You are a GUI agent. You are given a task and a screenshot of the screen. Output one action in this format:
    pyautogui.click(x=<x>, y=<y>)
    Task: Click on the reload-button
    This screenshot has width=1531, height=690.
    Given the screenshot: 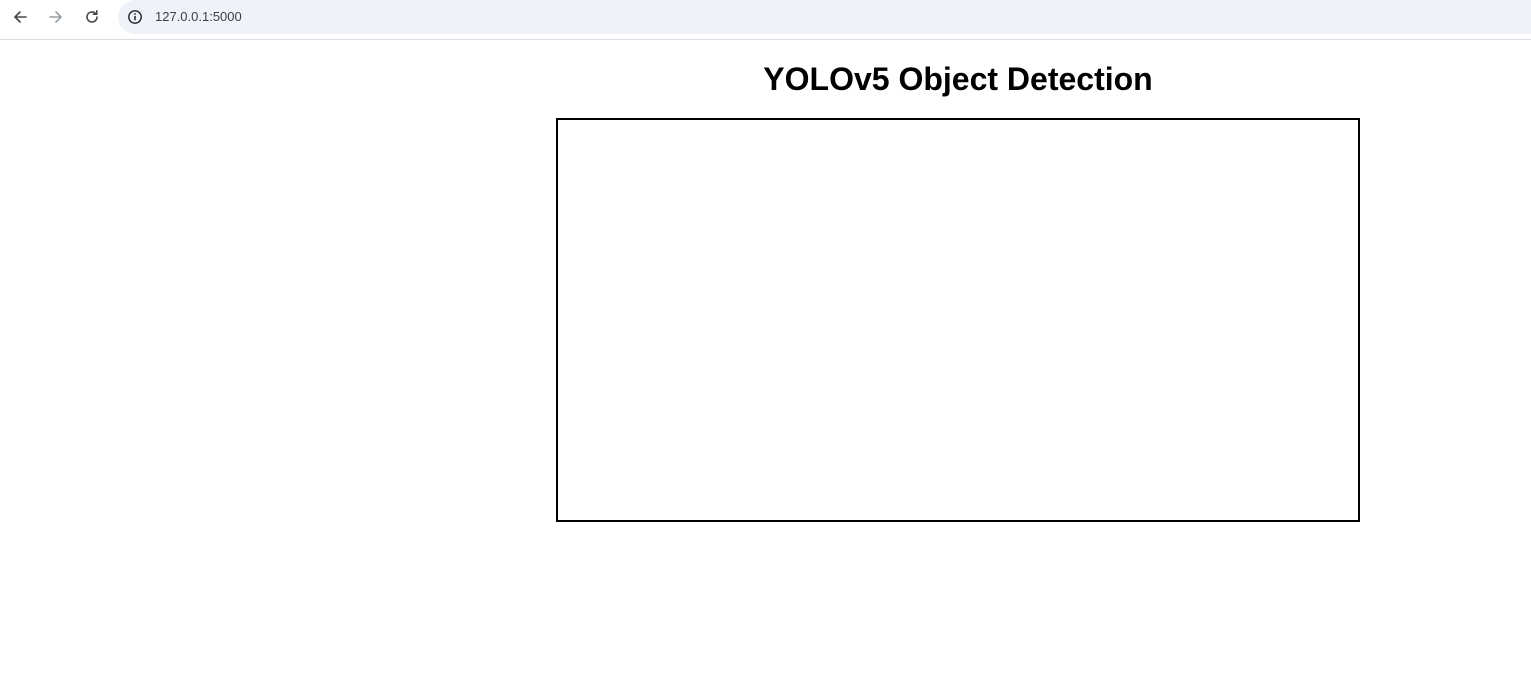 What is the action you would take?
    pyautogui.click(x=92, y=17)
    